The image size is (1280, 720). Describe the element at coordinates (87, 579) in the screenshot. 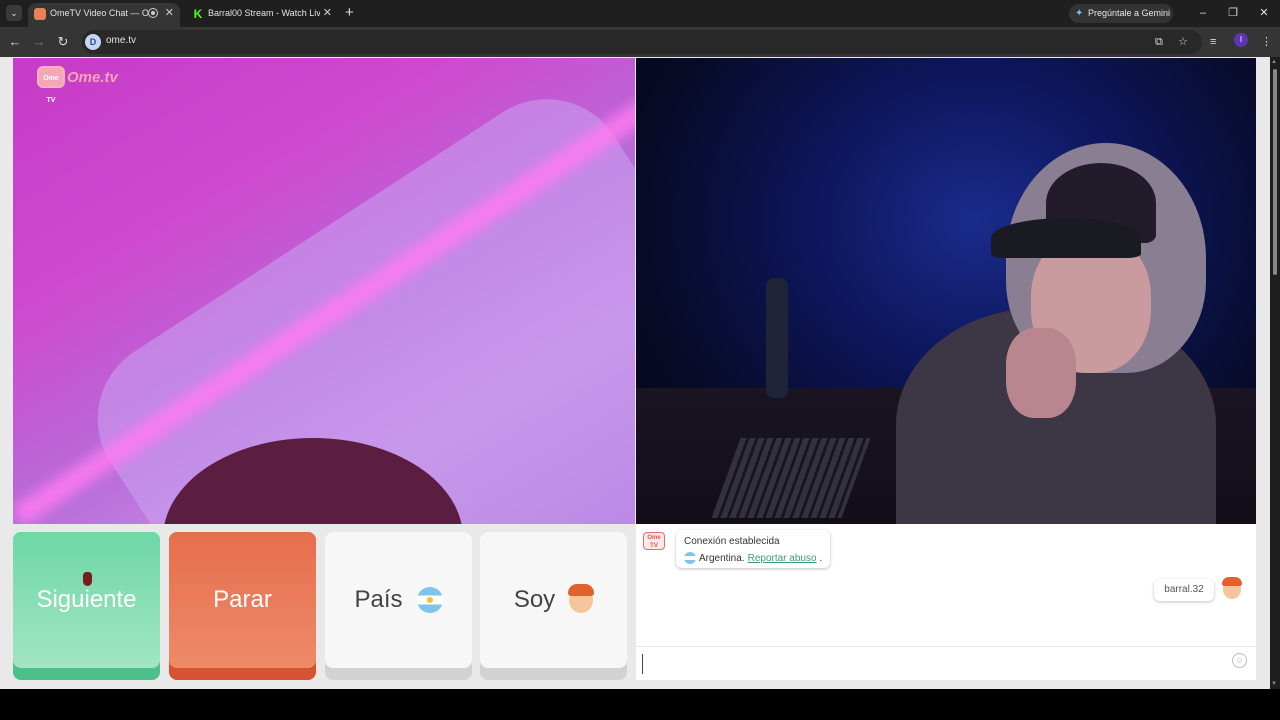

I see `hand-cursor-icon` at that location.